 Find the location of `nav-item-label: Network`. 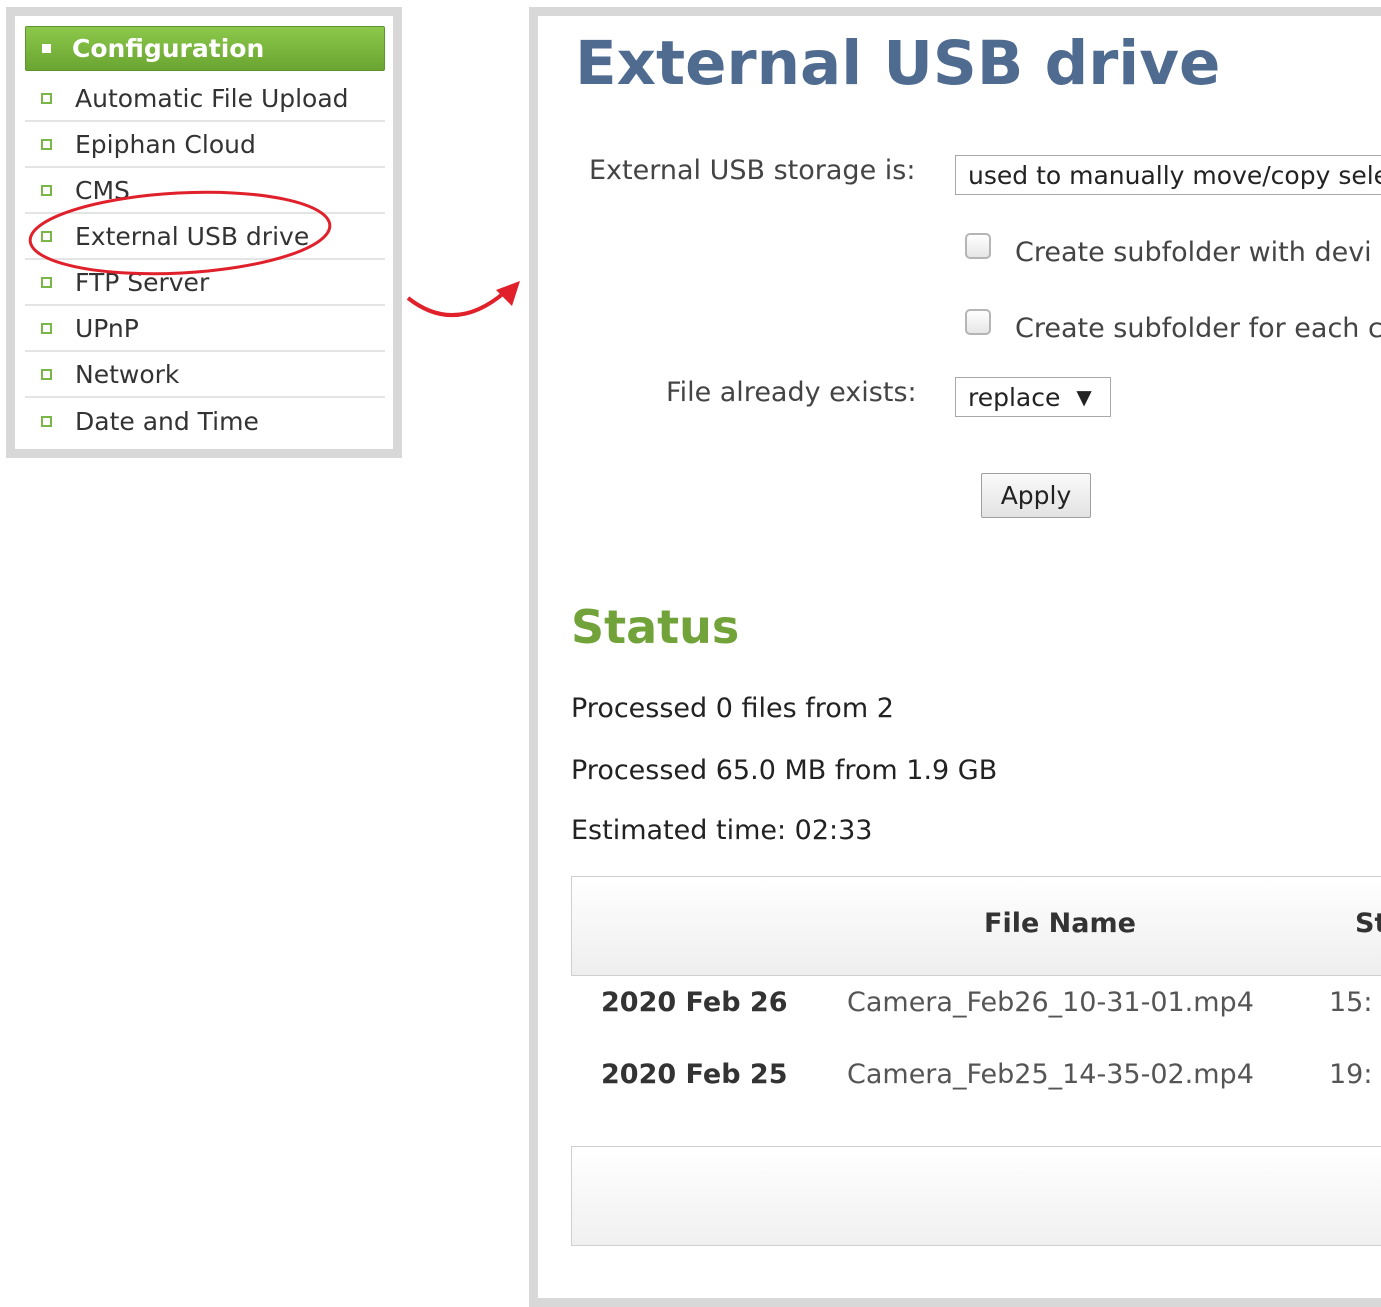

nav-item-label: Network is located at coordinates (127, 374).